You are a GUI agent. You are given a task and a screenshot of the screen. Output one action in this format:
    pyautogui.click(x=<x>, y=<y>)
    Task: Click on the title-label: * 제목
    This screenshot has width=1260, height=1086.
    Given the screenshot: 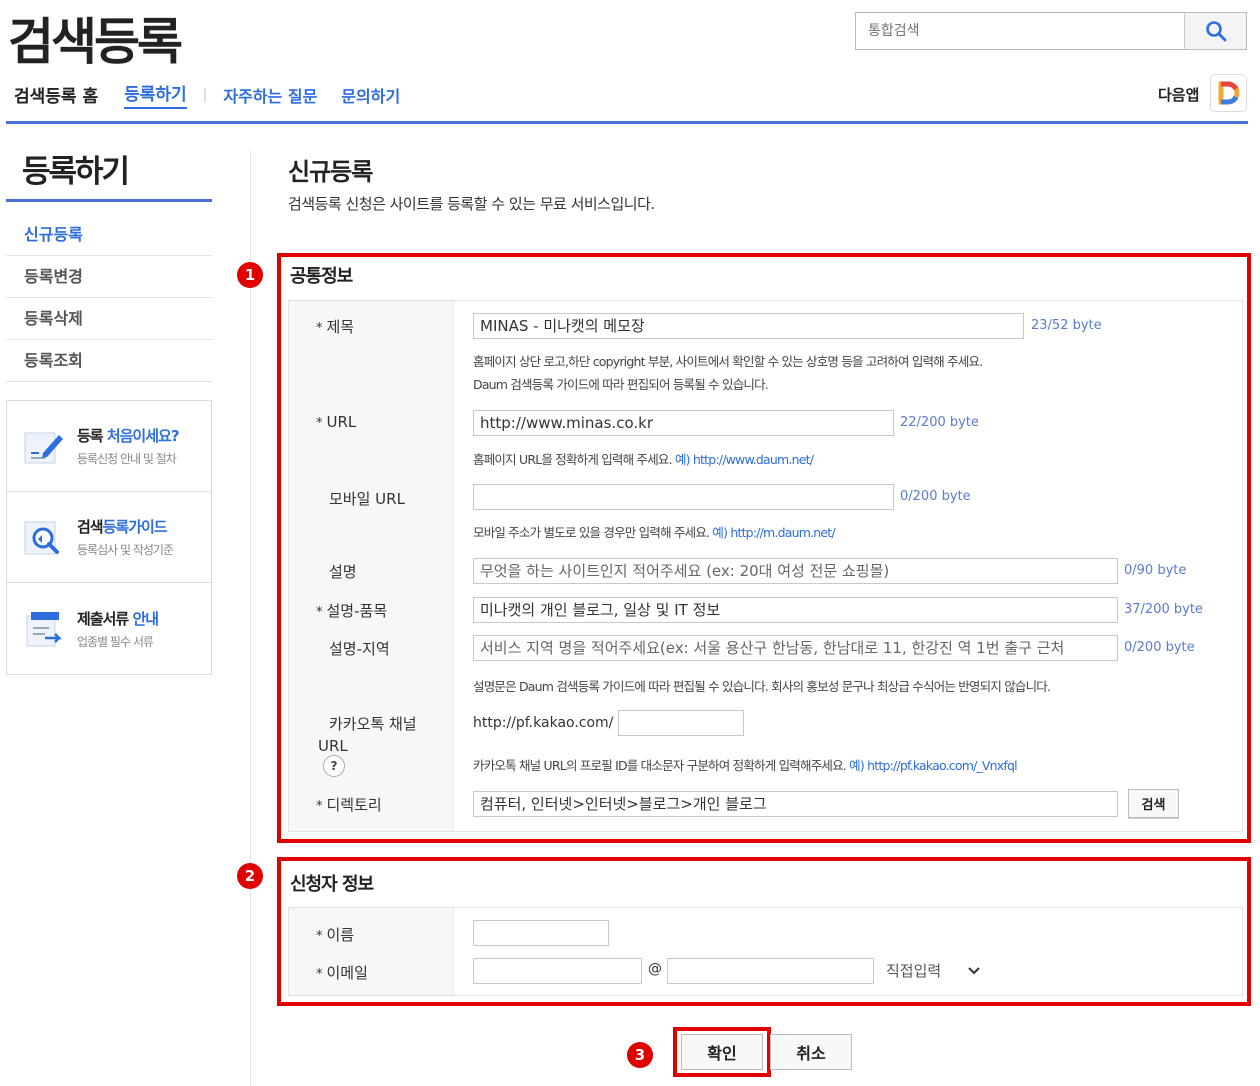 What is the action you would take?
    pyautogui.click(x=335, y=327)
    